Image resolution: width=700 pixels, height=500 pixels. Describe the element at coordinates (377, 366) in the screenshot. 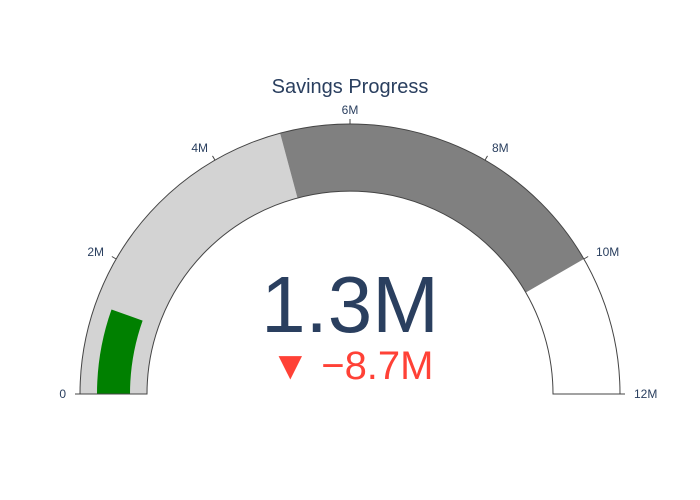

I see `delta-value: −8.7M` at that location.